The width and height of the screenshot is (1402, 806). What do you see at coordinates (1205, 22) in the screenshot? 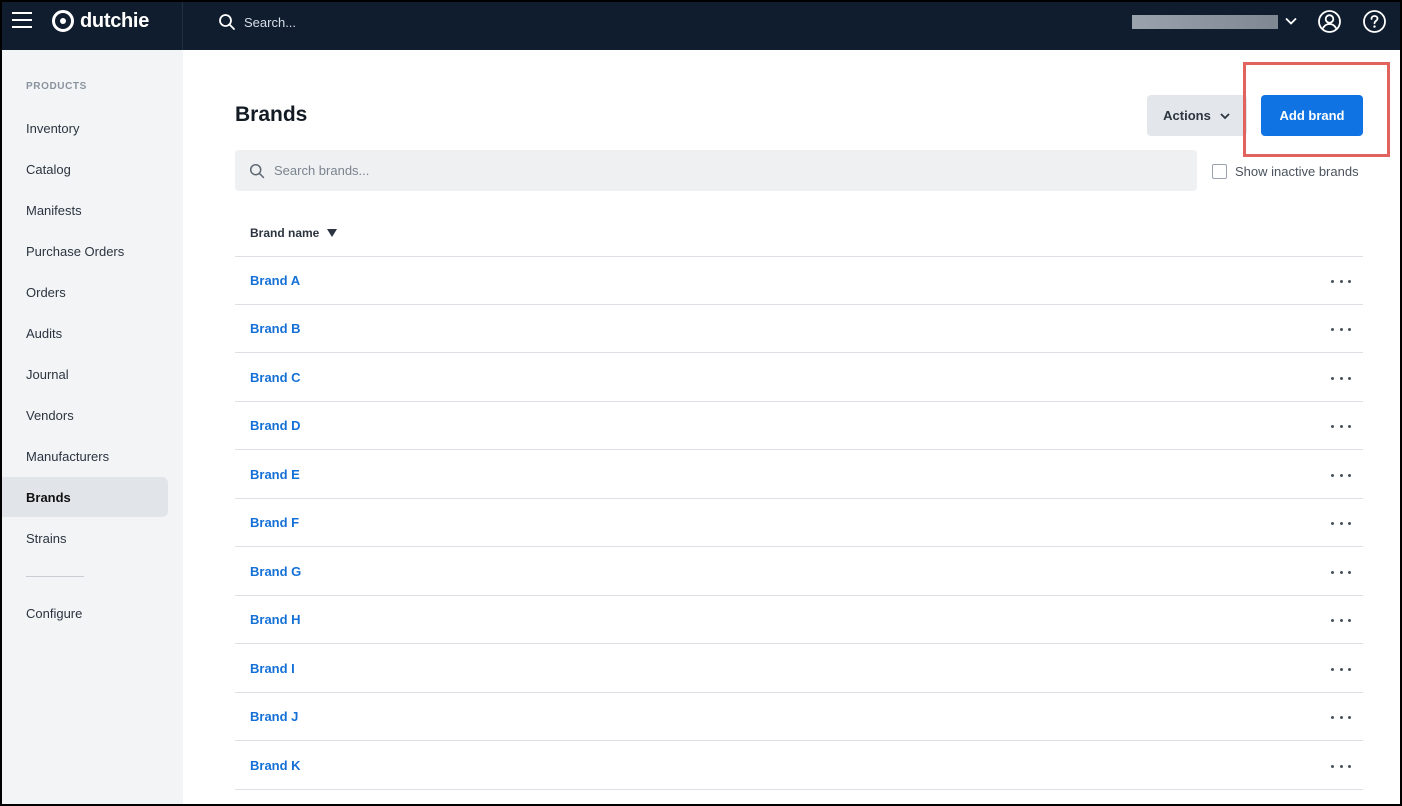
I see `account-name-redacted` at bounding box center [1205, 22].